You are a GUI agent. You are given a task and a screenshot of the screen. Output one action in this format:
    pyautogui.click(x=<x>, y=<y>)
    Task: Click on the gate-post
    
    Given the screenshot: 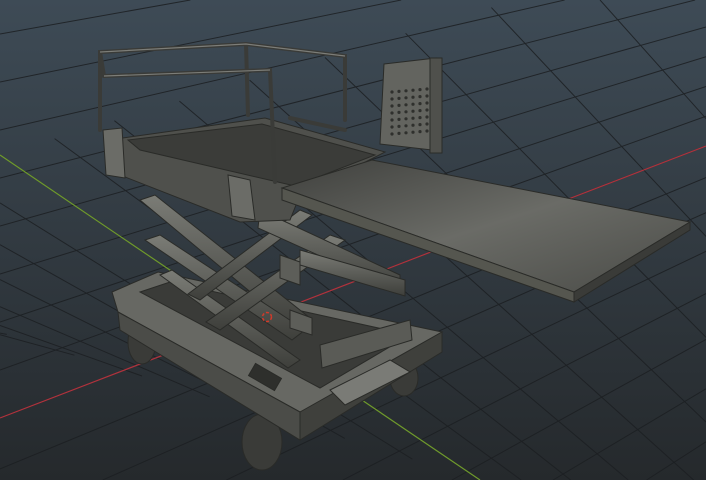 What is the action you would take?
    pyautogui.click(x=436, y=105)
    